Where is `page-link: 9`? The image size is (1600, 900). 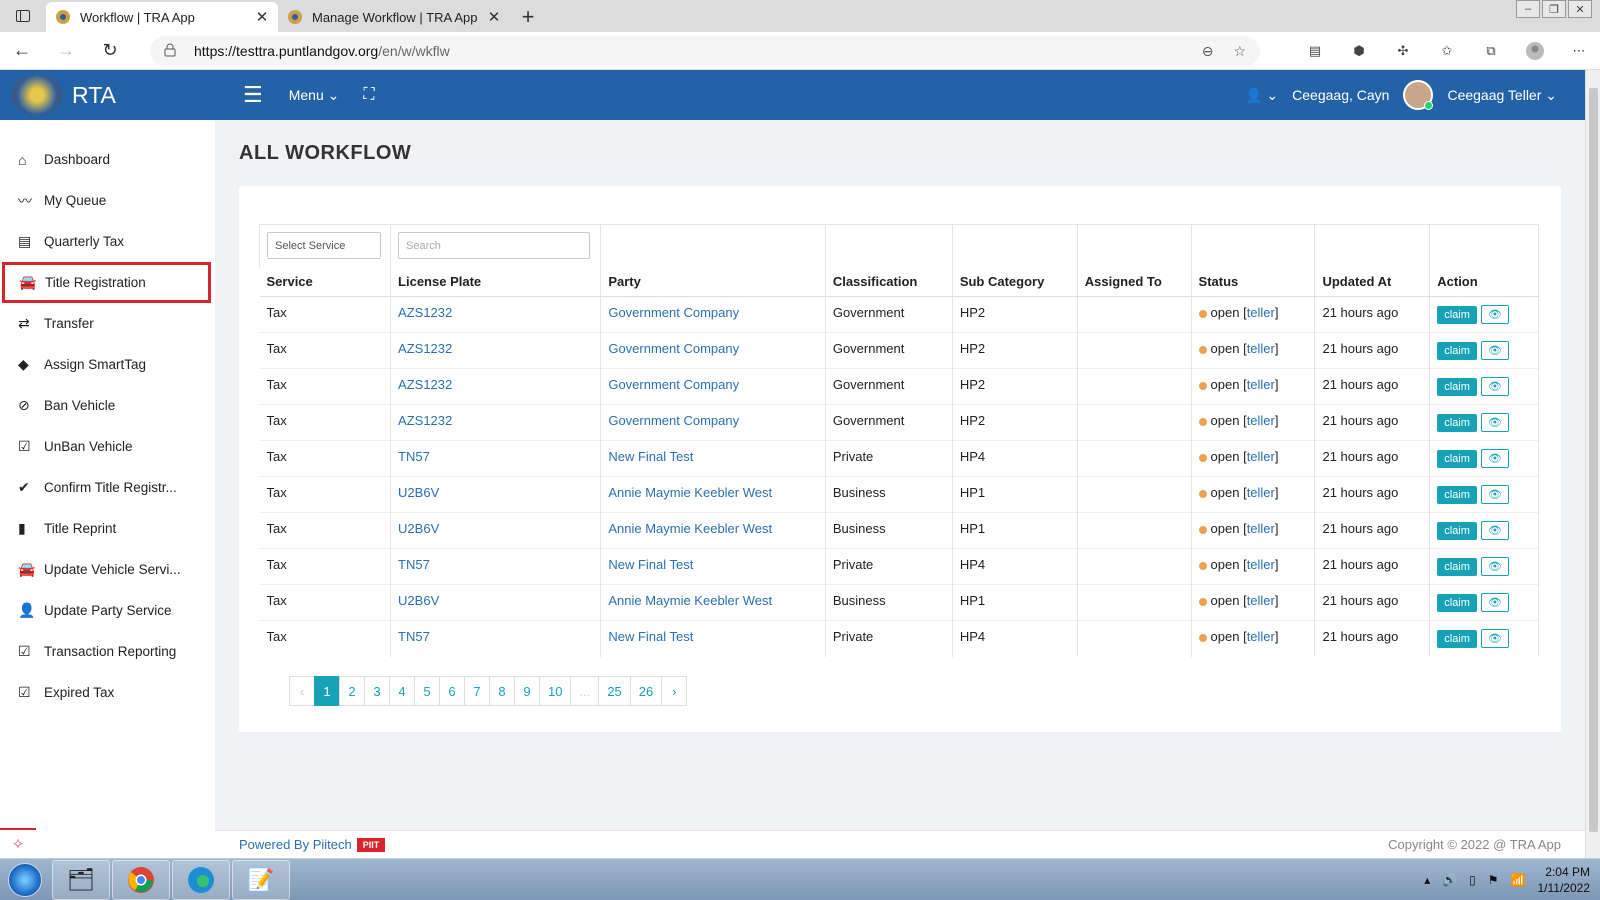 page-link: 9 is located at coordinates (527, 691).